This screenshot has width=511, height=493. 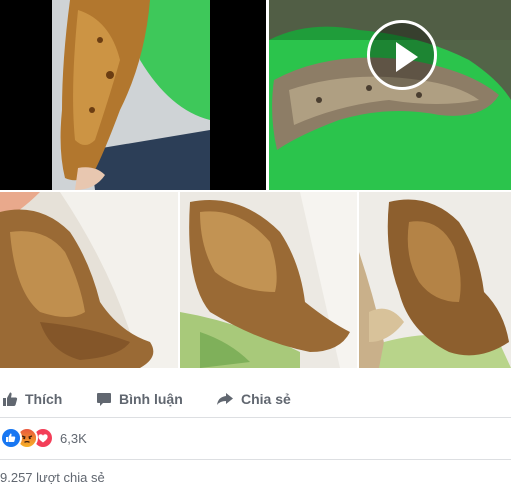 I want to click on share-count-link: 9.257 lượt chia sẻ, so click(x=52, y=477).